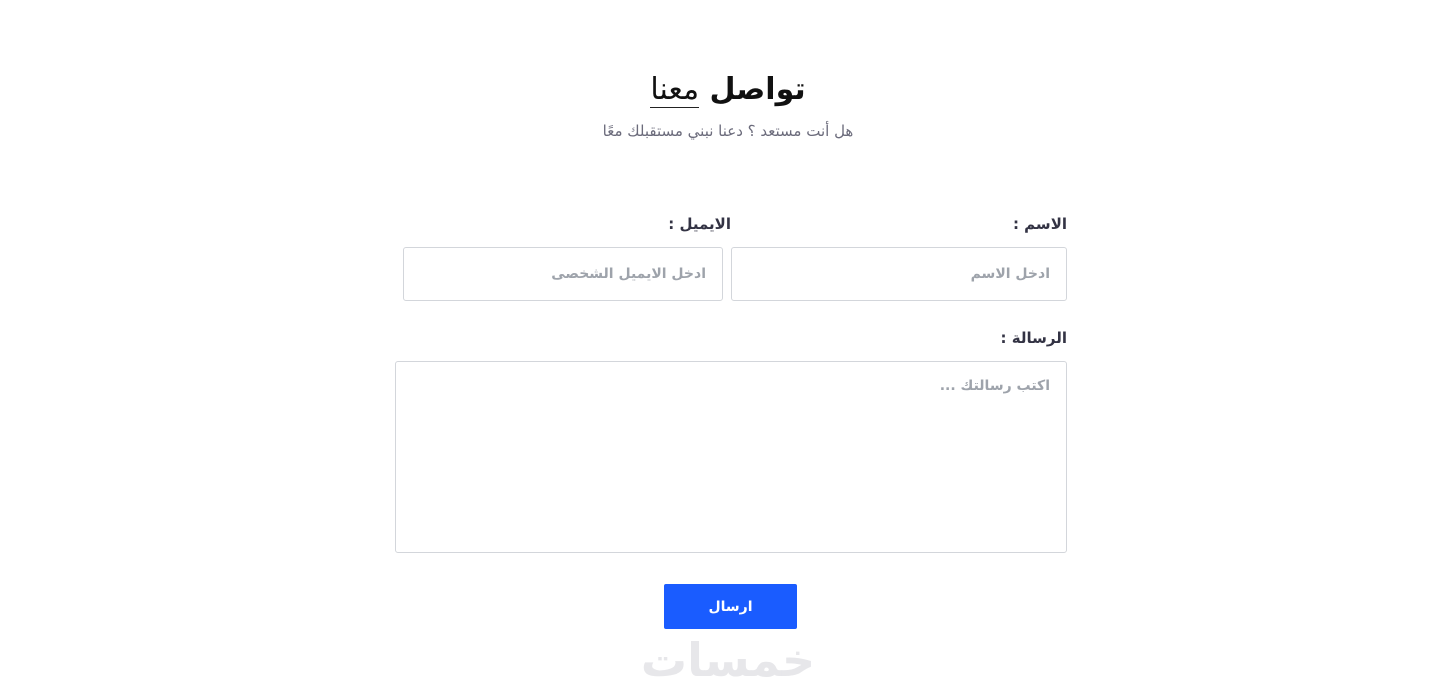  What do you see at coordinates (675, 90) in the screenshot?
I see `title-underlined: معنا` at bounding box center [675, 90].